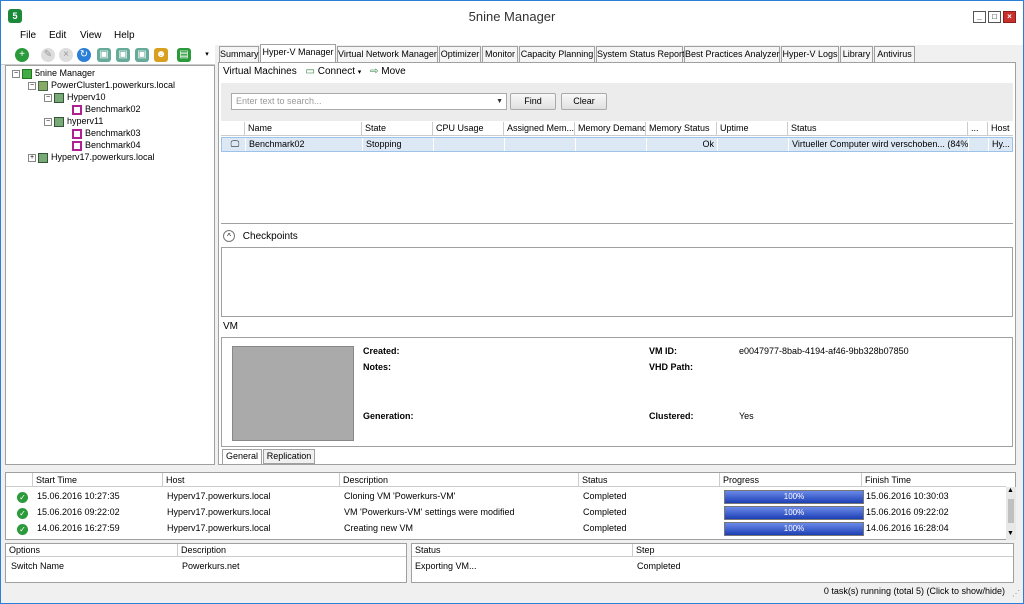  Describe the element at coordinates (468, 129) in the screenshot. I see `column-cpu-usage: CPU Usage` at that location.